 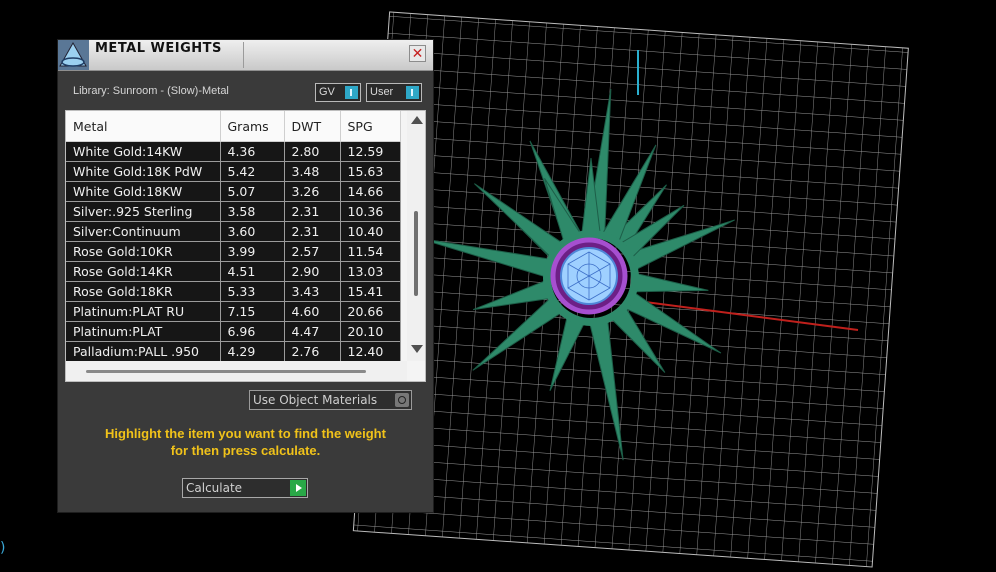 I want to click on grams-cell: 5.33, so click(x=252, y=291).